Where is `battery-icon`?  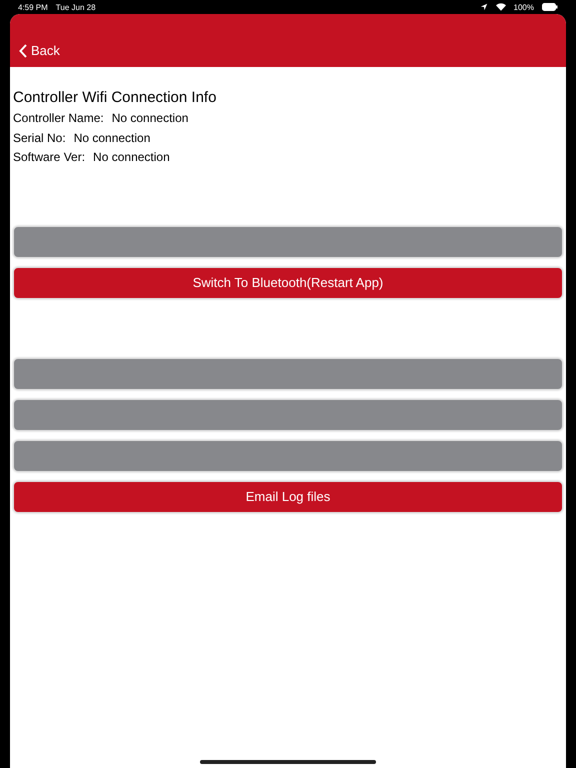
battery-icon is located at coordinates (550, 7).